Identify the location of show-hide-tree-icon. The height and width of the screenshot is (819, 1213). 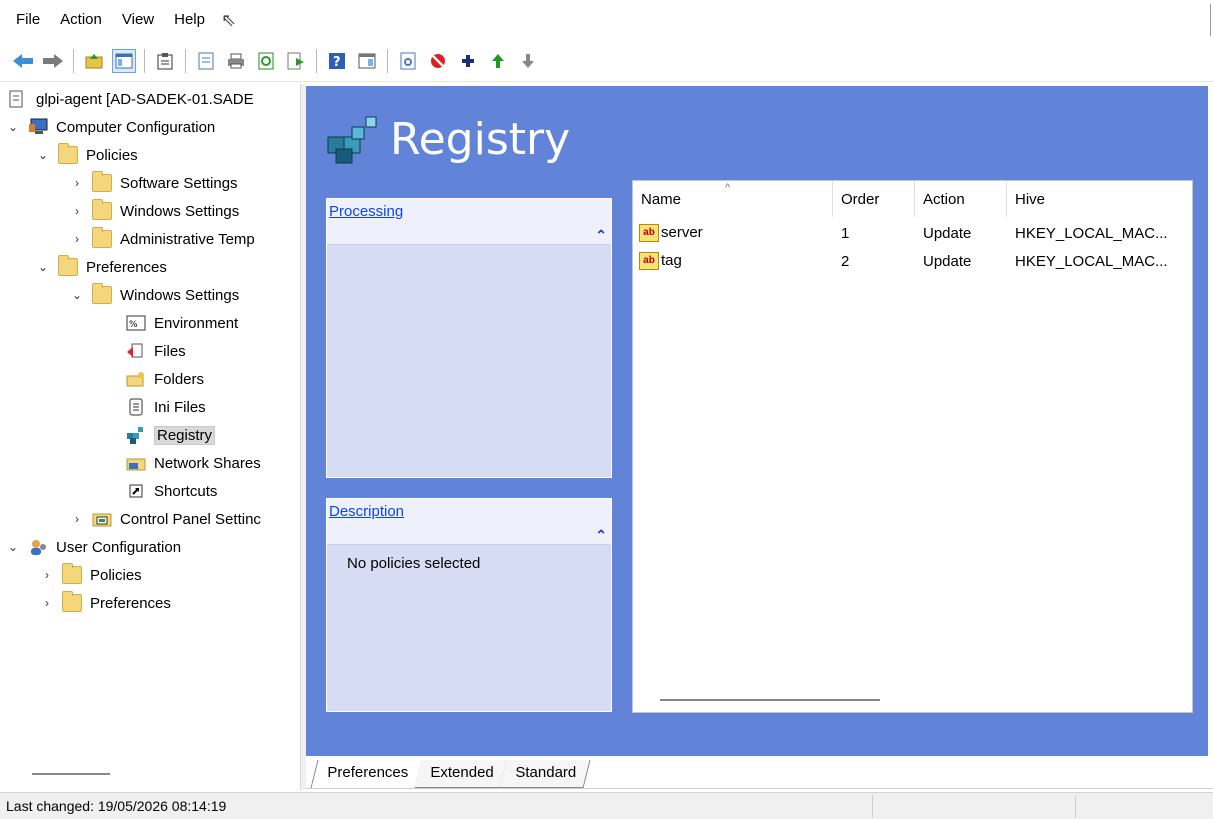
(124, 60).